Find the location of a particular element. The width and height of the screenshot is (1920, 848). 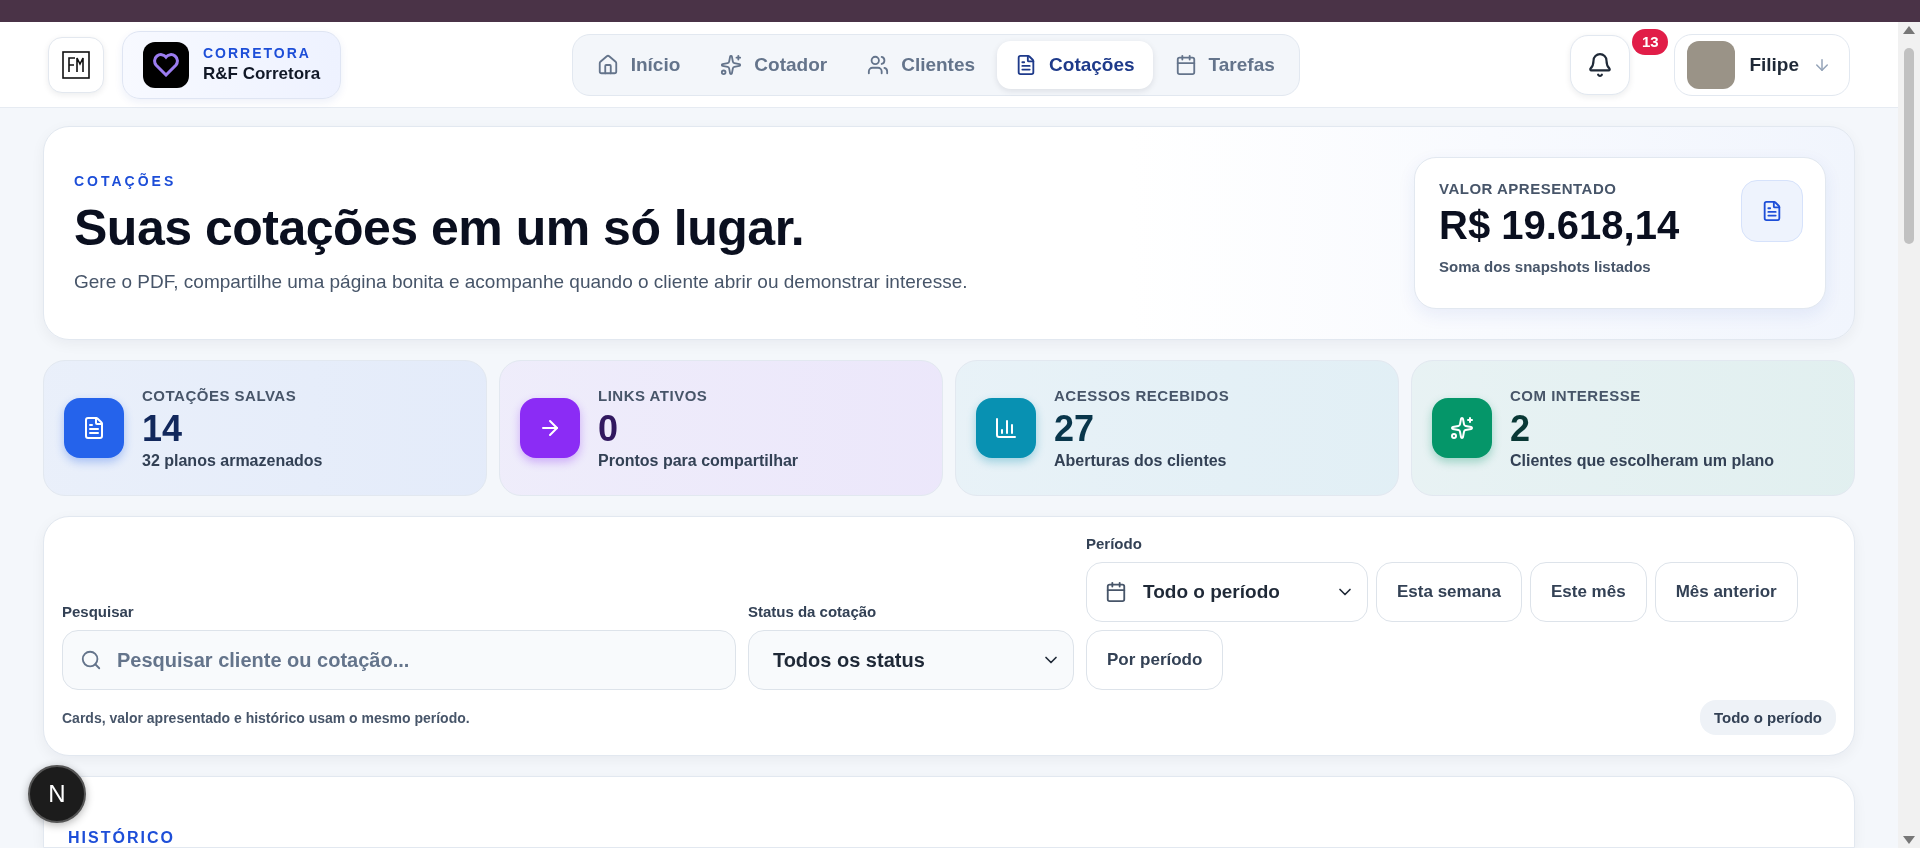

brand-label: CORRETORA is located at coordinates (257, 53).